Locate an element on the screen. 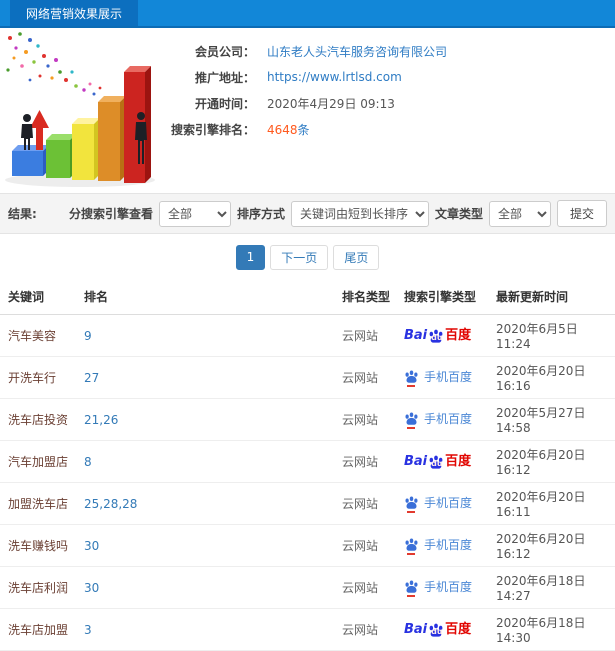 The image size is (615, 651). table-row: 汽车美容 9 云网站 Bai du 百度 2020年6月5日 11:24 is located at coordinates (307, 335).